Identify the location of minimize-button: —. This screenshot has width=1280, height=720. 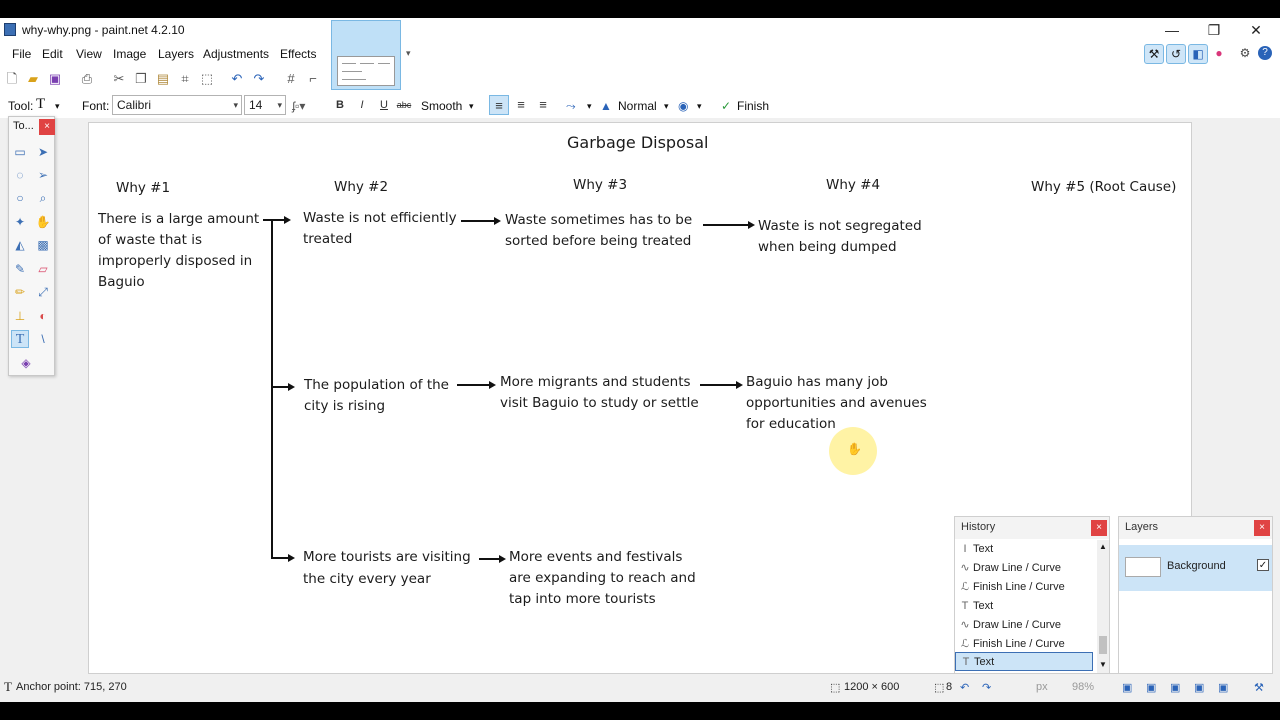
(1172, 30).